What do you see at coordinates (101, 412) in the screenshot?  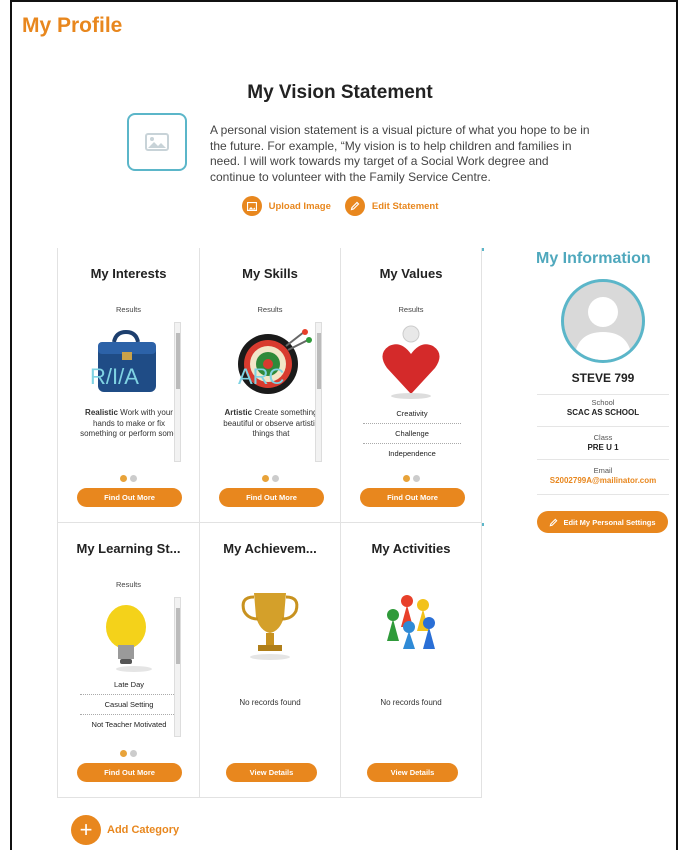 I see `description-term: Realistic` at bounding box center [101, 412].